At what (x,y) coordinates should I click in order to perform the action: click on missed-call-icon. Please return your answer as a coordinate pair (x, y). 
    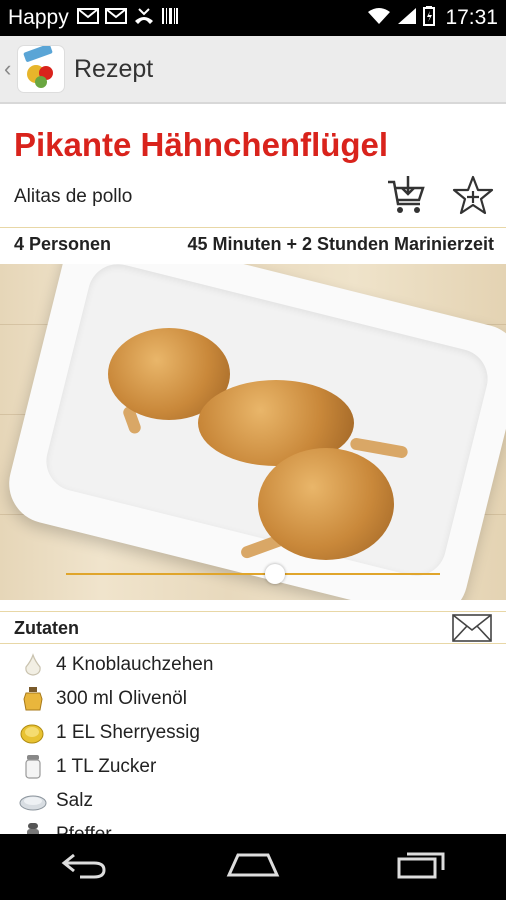
    Looking at the image, I should click on (144, 18).